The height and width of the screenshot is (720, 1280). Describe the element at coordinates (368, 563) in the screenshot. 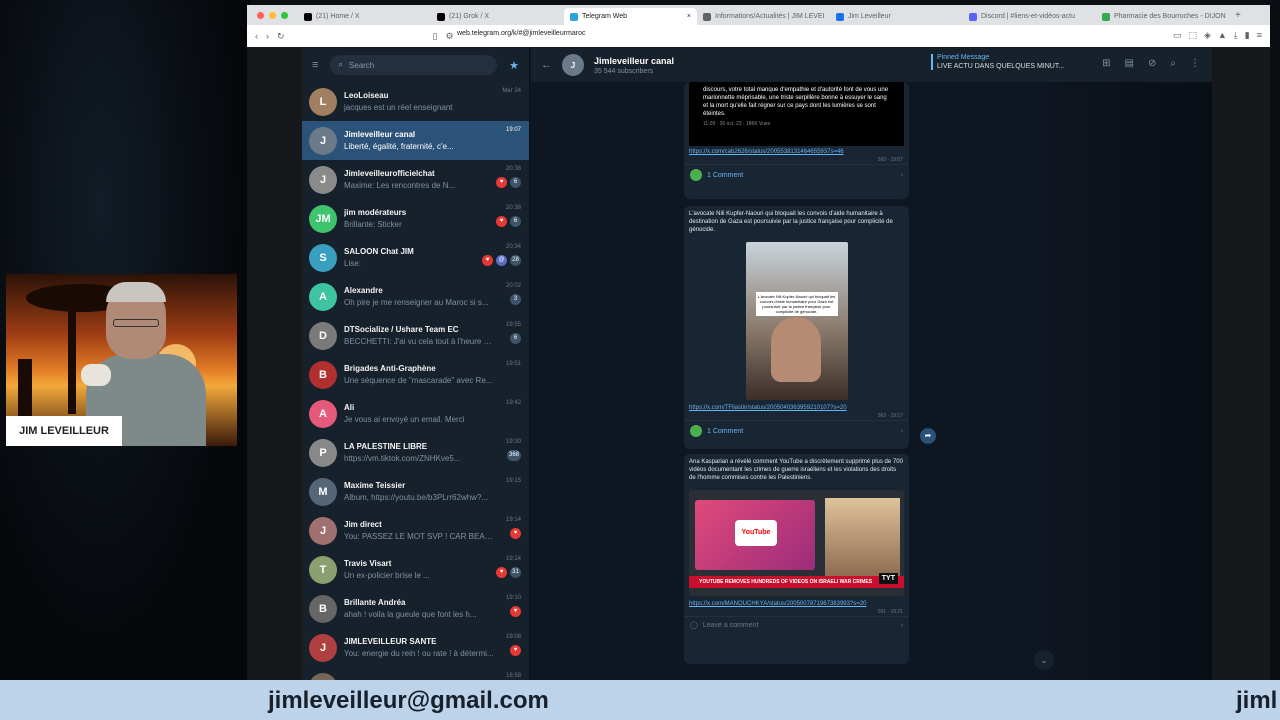

I see `chat-name: Travis Visart` at that location.